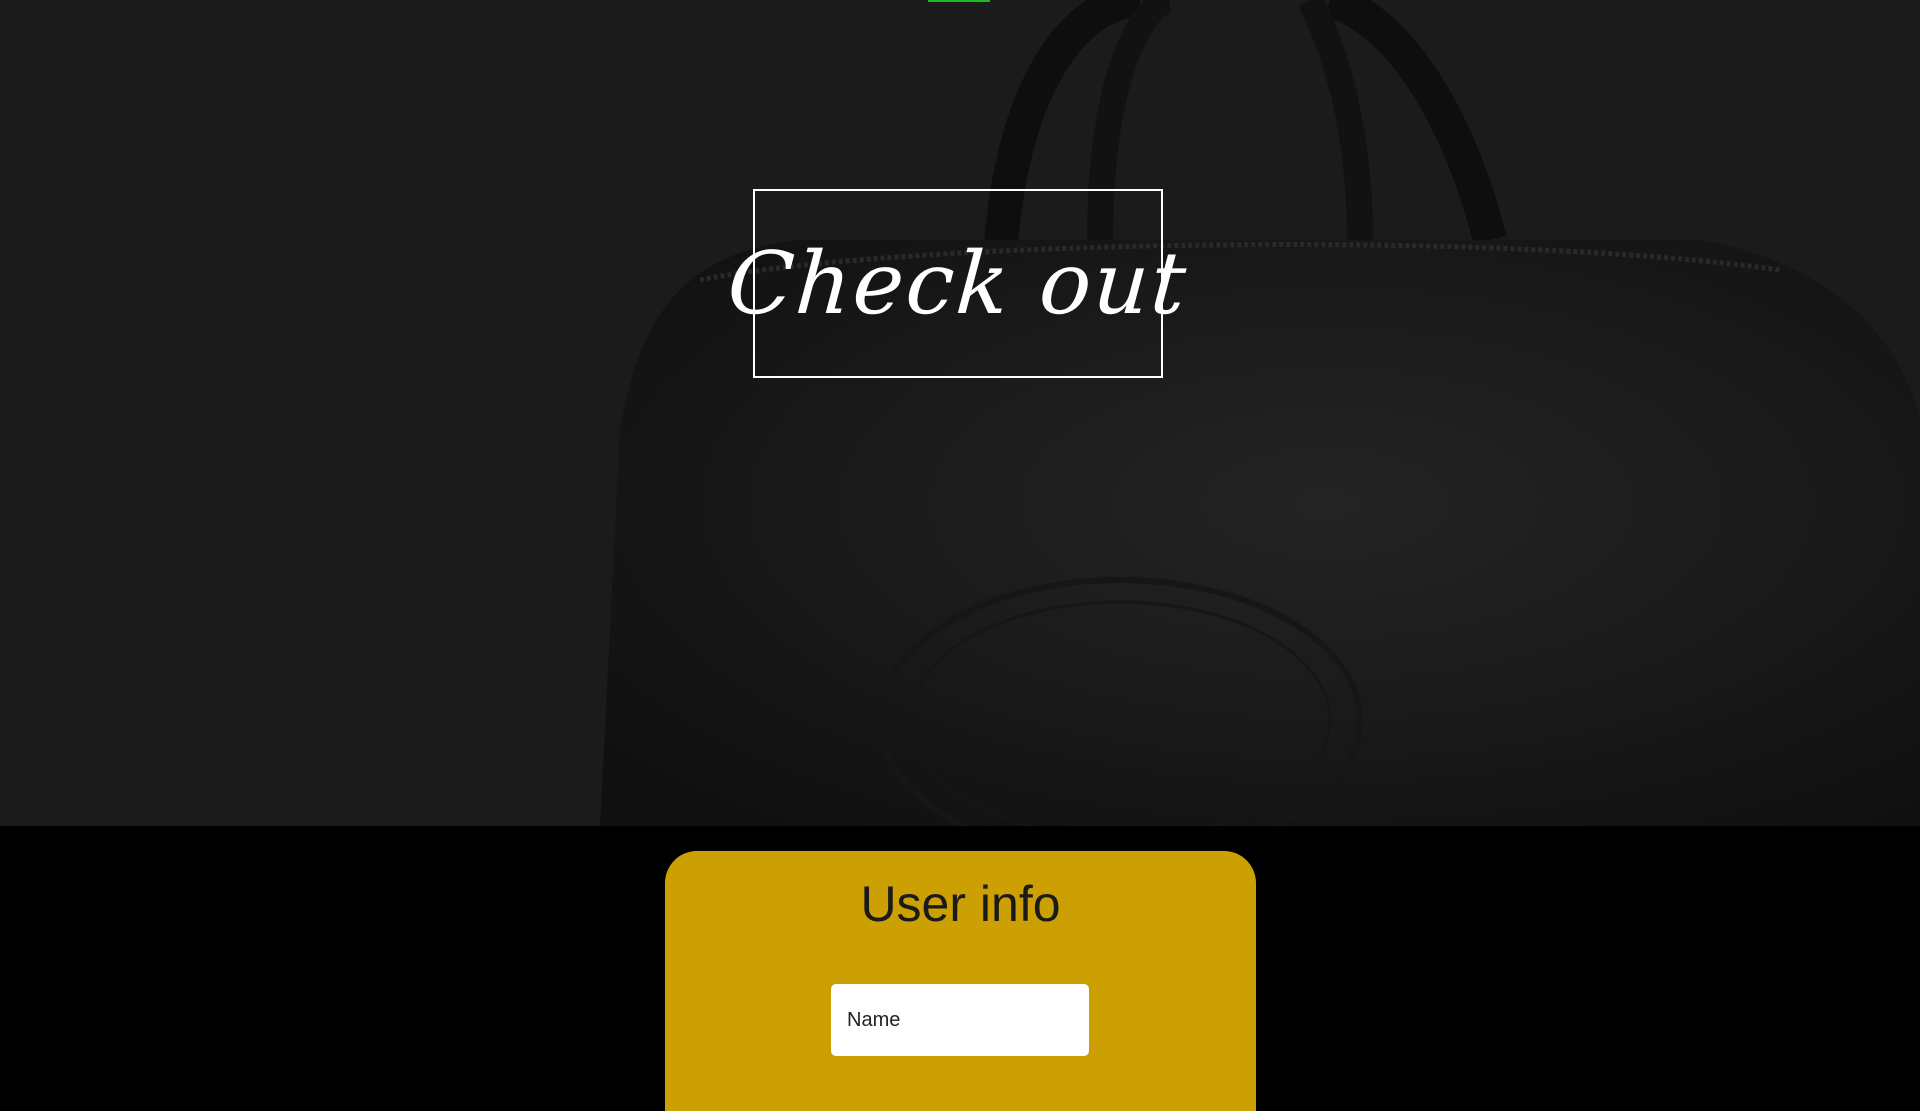 The image size is (1920, 1111). What do you see at coordinates (960, 904) in the screenshot?
I see `user-info-title: User info` at bounding box center [960, 904].